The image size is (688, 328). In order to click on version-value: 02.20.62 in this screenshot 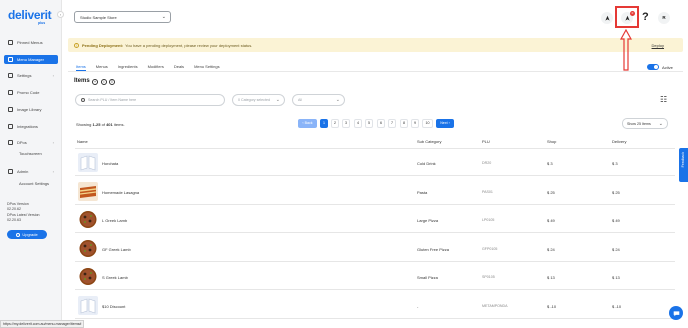, I will do `click(14, 209)`.